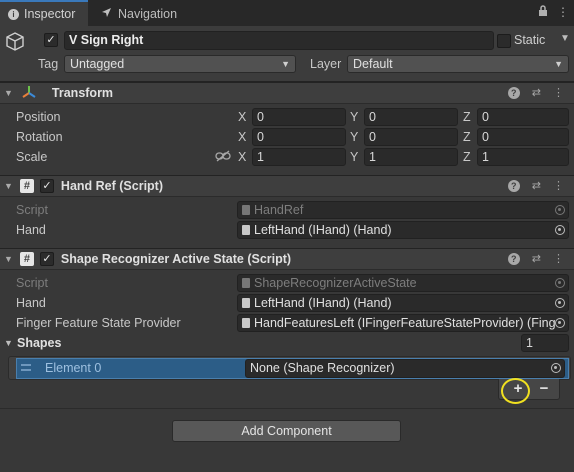 This screenshot has width=574, height=472. Describe the element at coordinates (26, 367) in the screenshot. I see `drag-handle-icon` at that location.